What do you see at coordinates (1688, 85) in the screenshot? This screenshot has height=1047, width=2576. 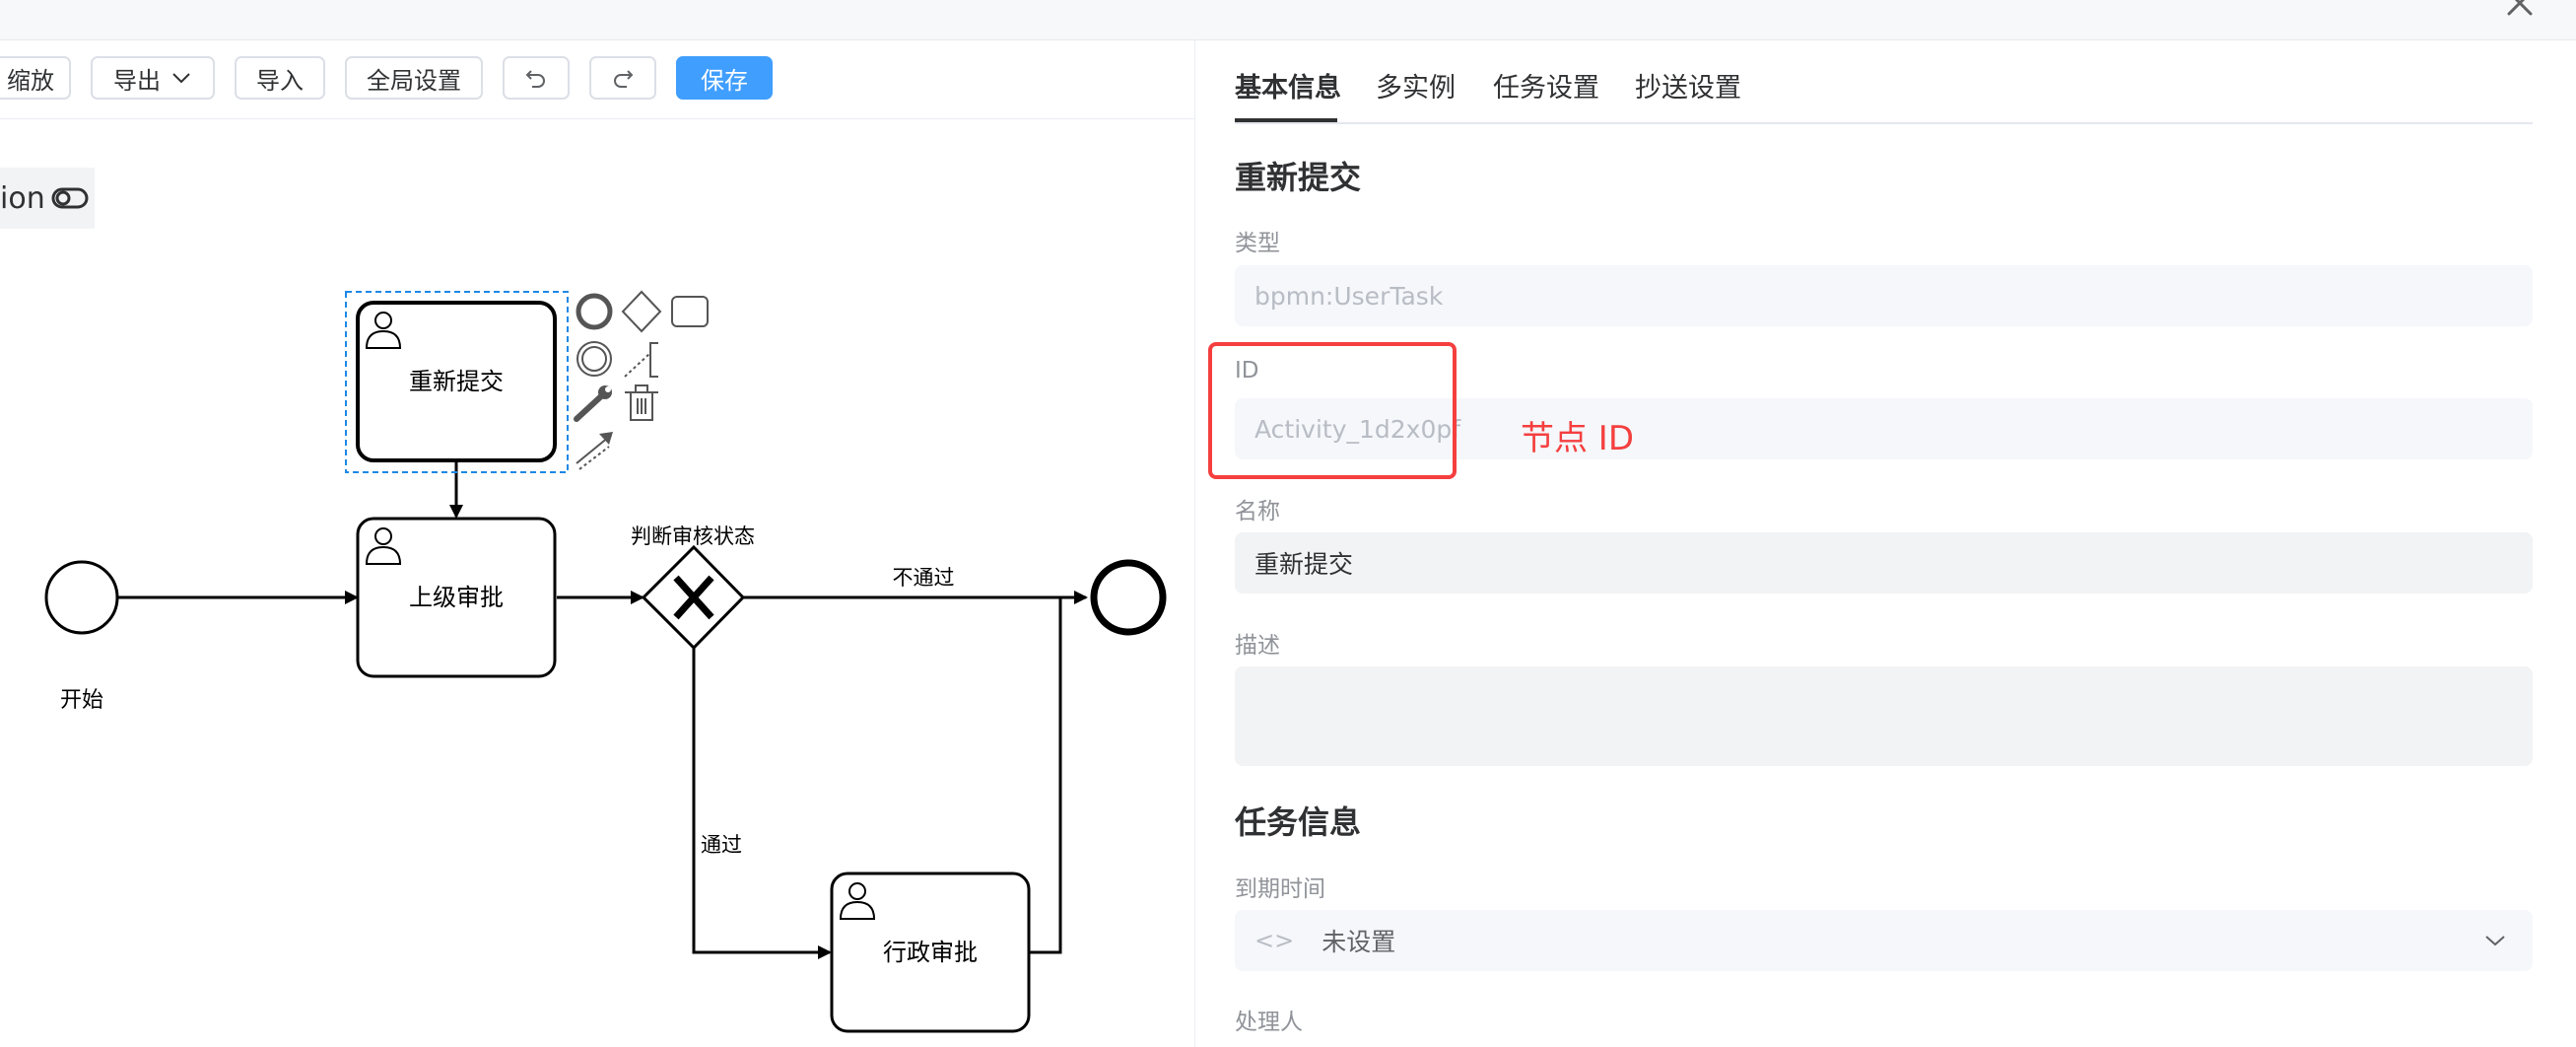 I see `tab-cc-settings: 抄送设置` at bounding box center [1688, 85].